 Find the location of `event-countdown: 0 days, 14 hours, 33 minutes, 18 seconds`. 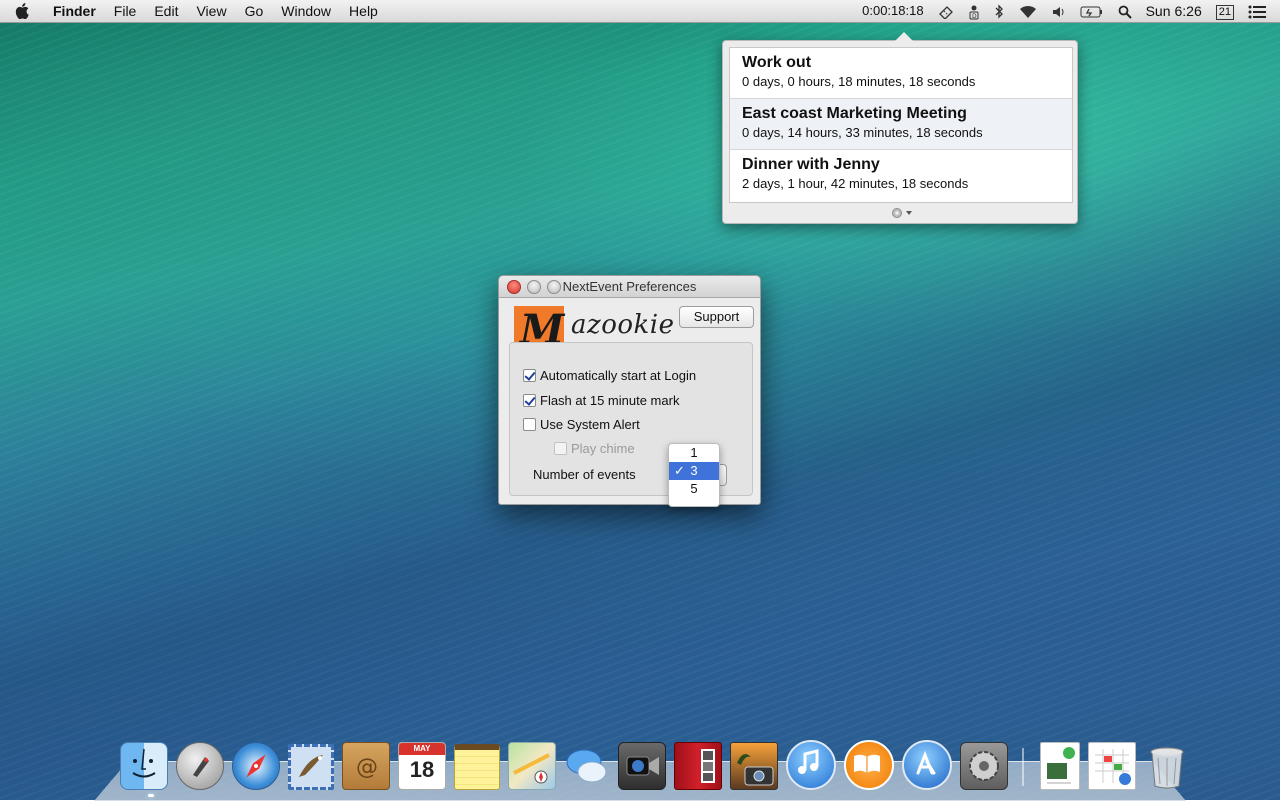

event-countdown: 0 days, 14 hours, 33 minutes, 18 seconds is located at coordinates (862, 132).